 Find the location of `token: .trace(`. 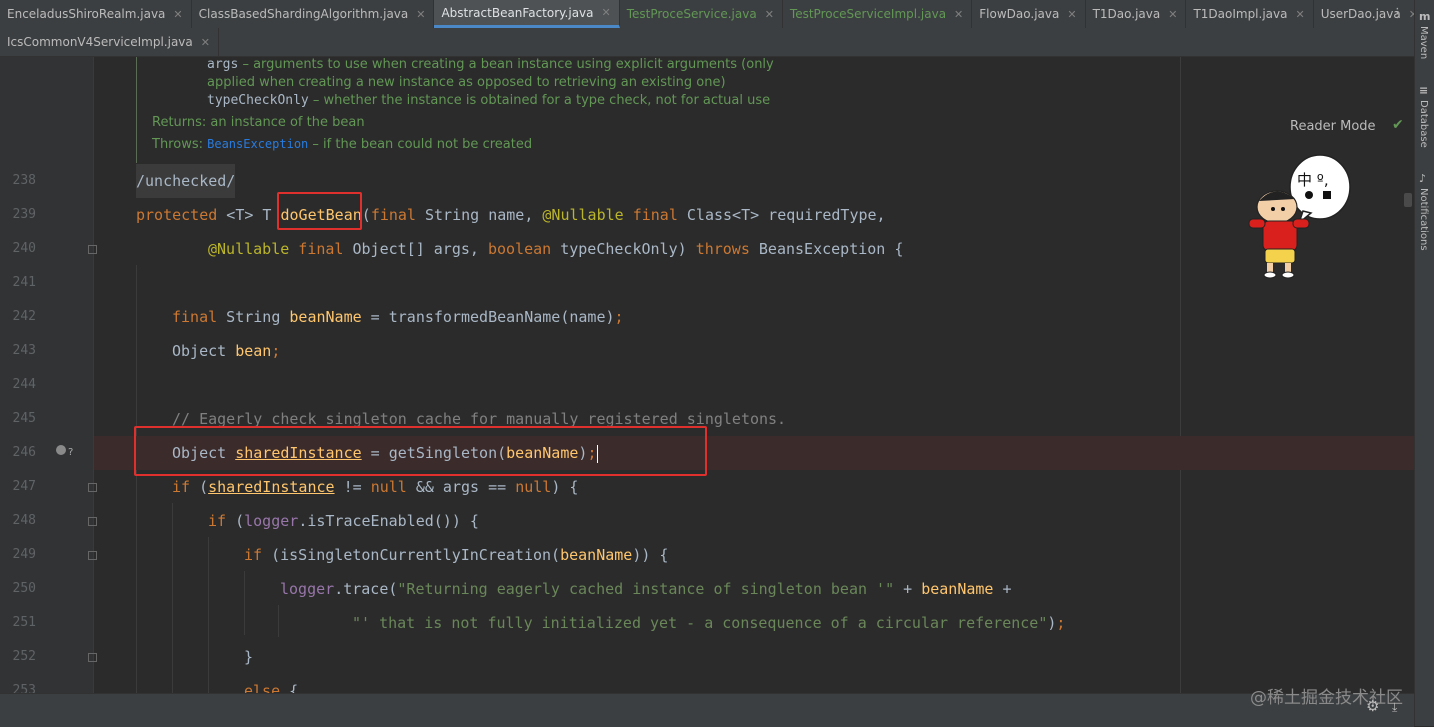

token: .trace( is located at coordinates (366, 589).